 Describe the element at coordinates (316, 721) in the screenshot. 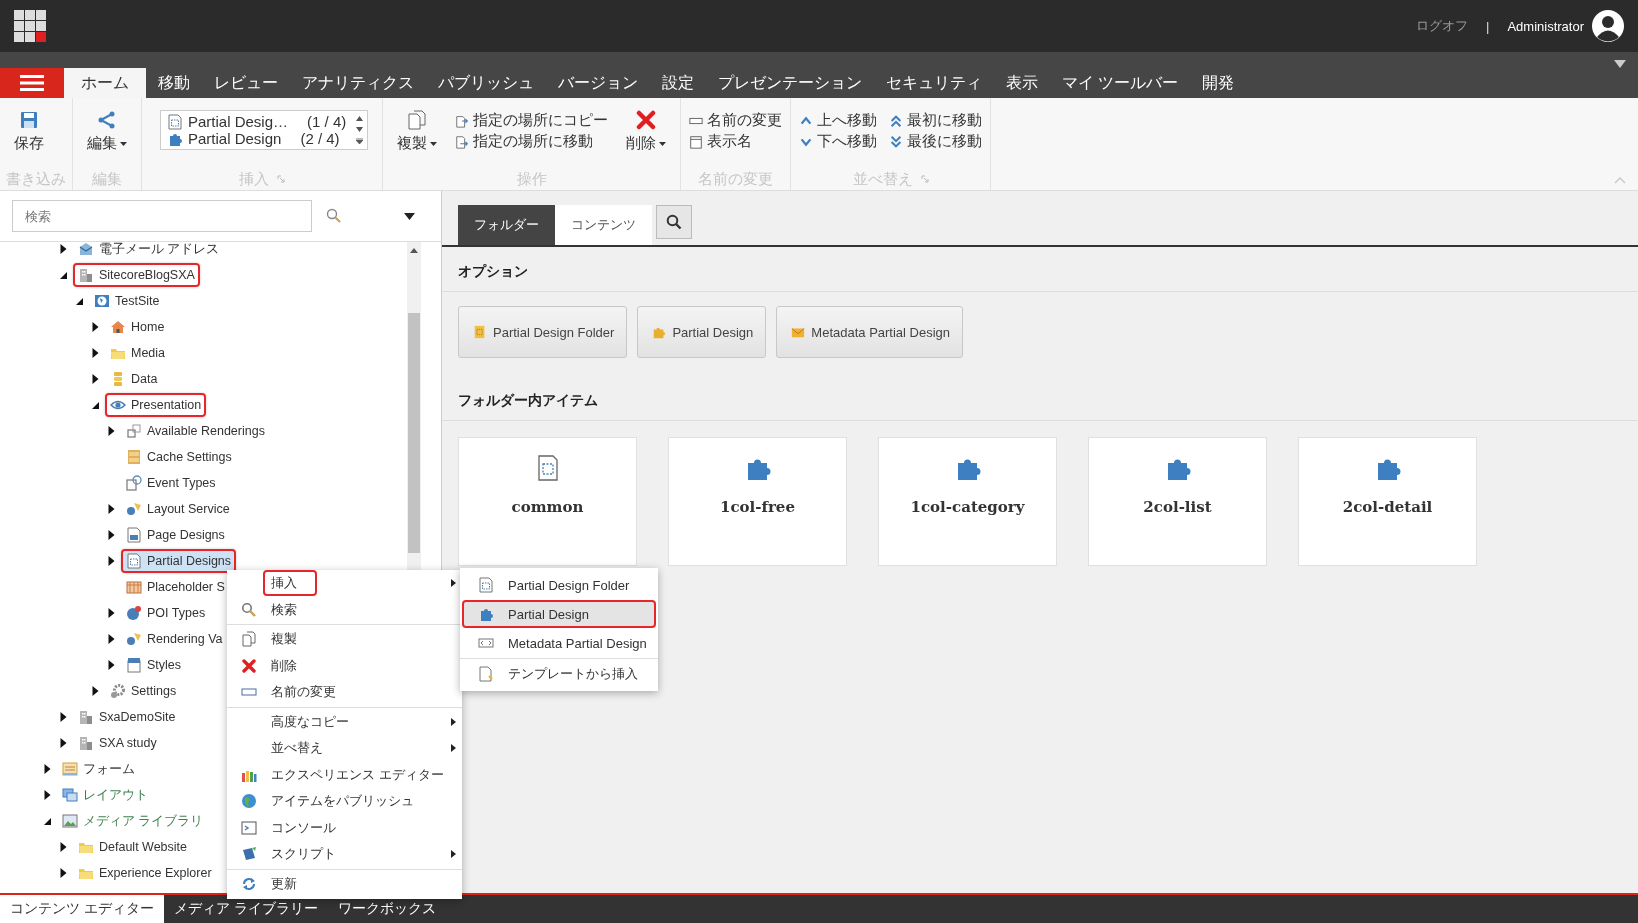

I see `menu-item: 高度なコピー` at that location.